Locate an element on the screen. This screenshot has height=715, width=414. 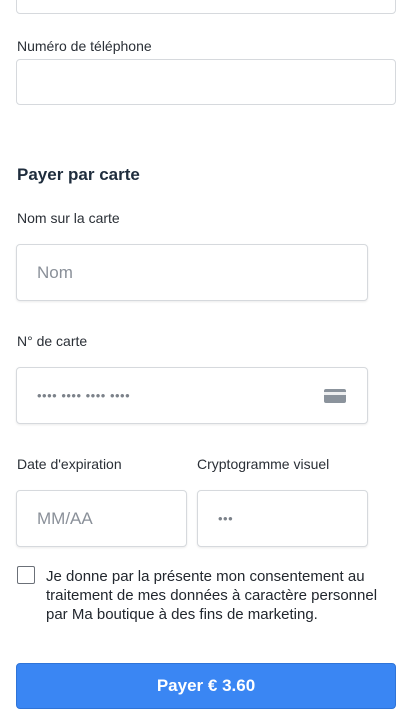
card-name-input: Nom is located at coordinates (192, 272).